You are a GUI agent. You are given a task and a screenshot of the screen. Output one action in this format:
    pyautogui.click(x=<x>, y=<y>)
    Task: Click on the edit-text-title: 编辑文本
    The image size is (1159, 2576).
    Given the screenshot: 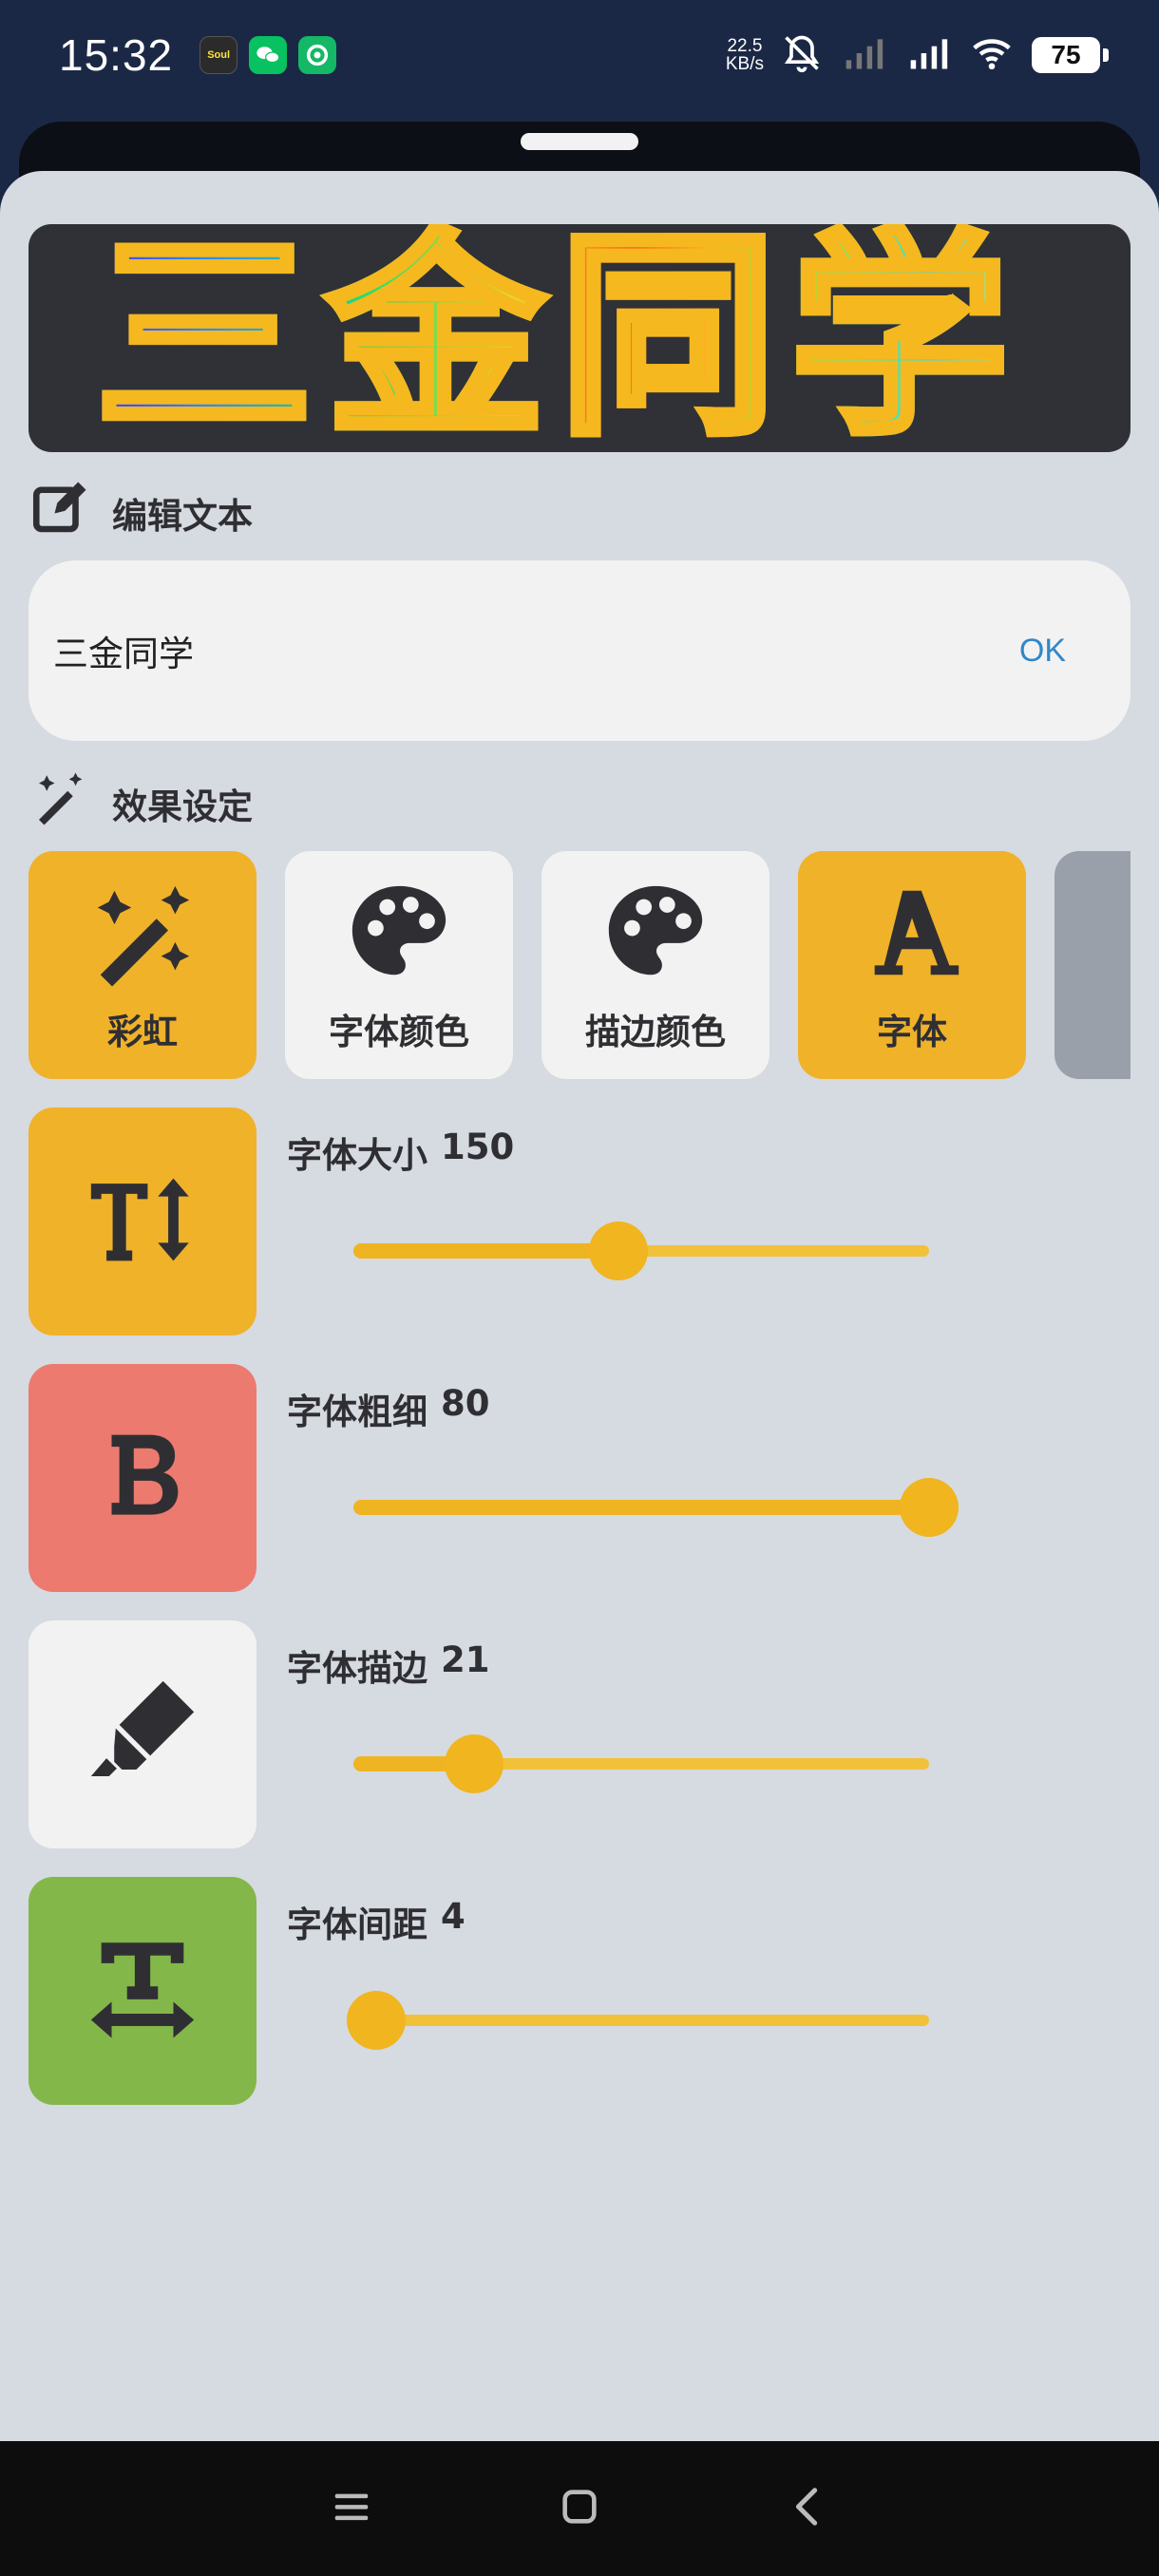 What is the action you would take?
    pyautogui.click(x=182, y=516)
    